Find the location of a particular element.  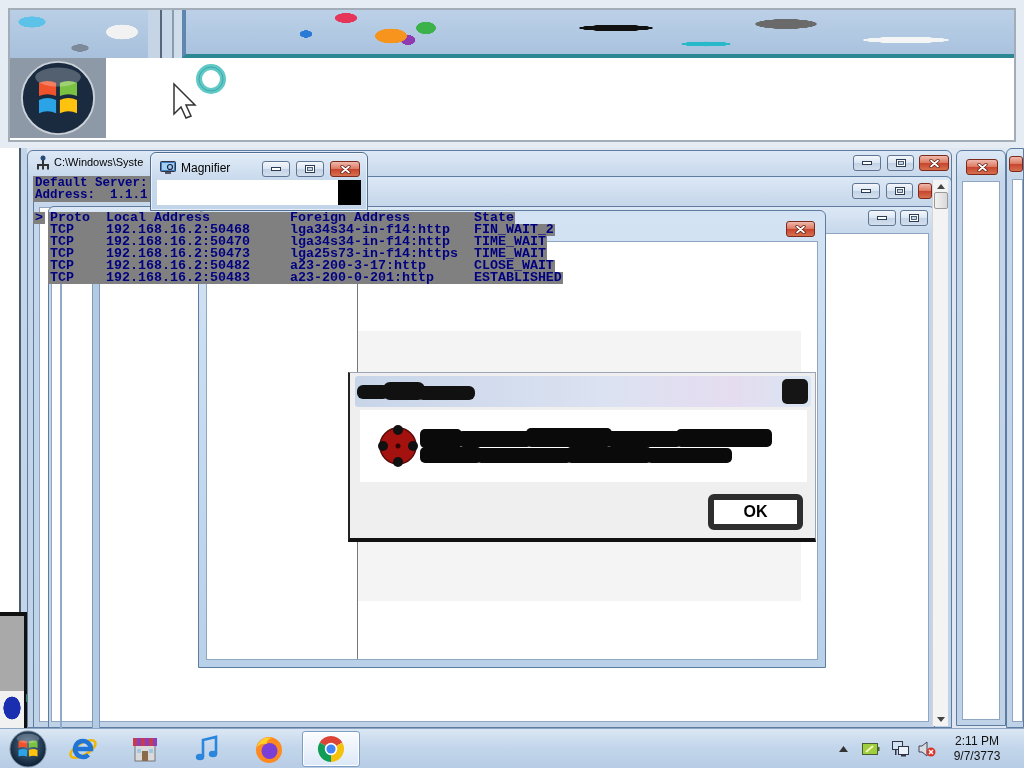

clock-date: 9/7/3773 is located at coordinates (977, 756).